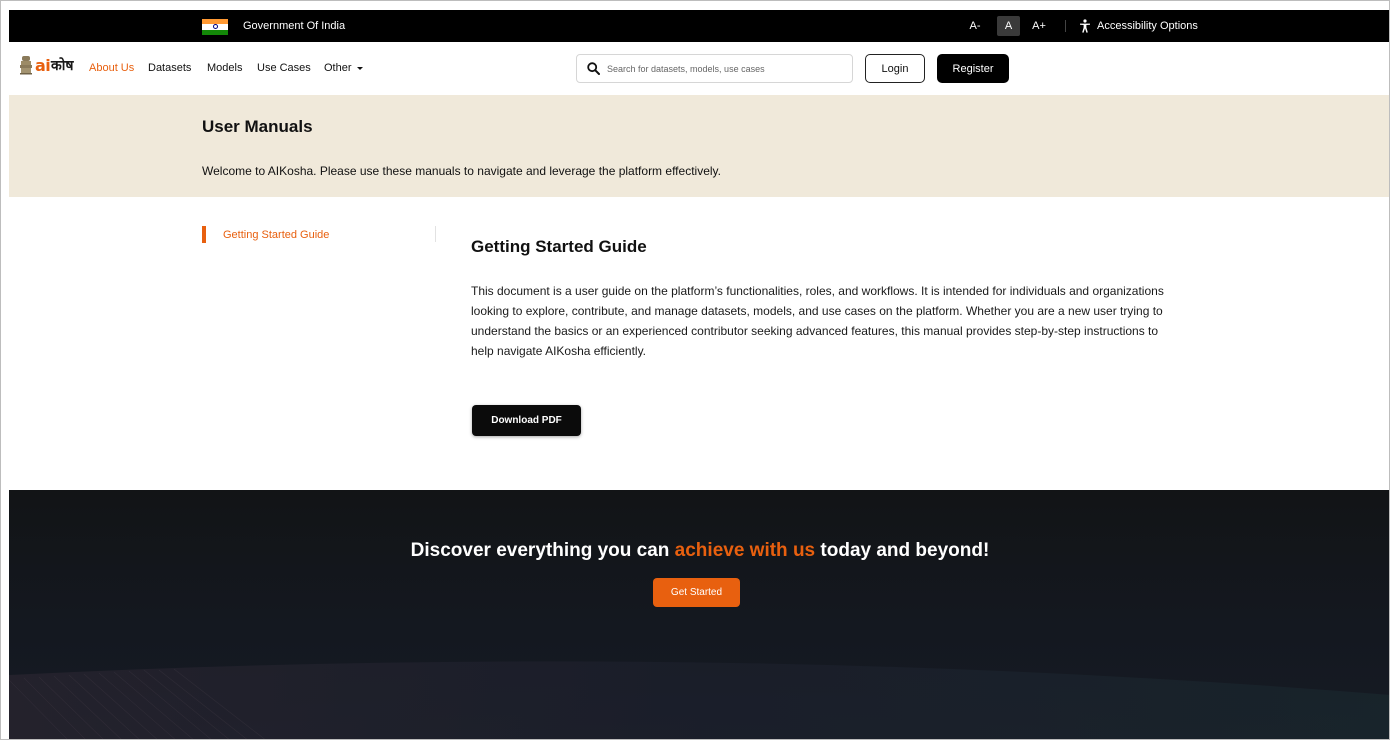  What do you see at coordinates (276, 235) in the screenshot?
I see `sidebar-item-label: Getting Started Guide` at bounding box center [276, 235].